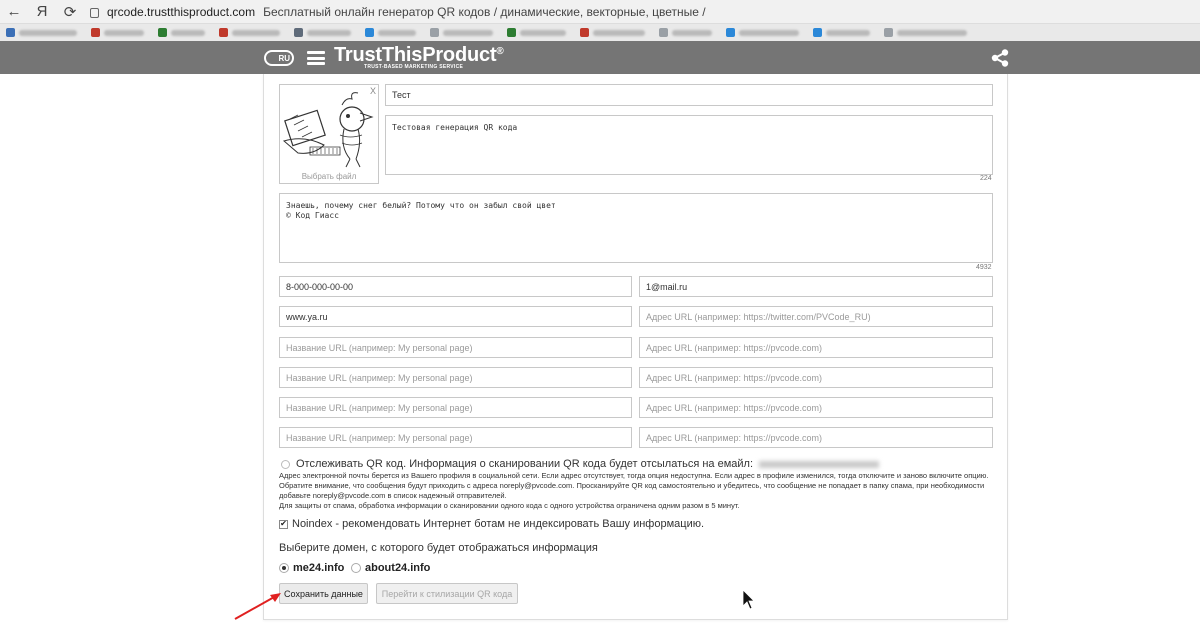  I want to click on website-input: www.ya.ru, so click(455, 316).